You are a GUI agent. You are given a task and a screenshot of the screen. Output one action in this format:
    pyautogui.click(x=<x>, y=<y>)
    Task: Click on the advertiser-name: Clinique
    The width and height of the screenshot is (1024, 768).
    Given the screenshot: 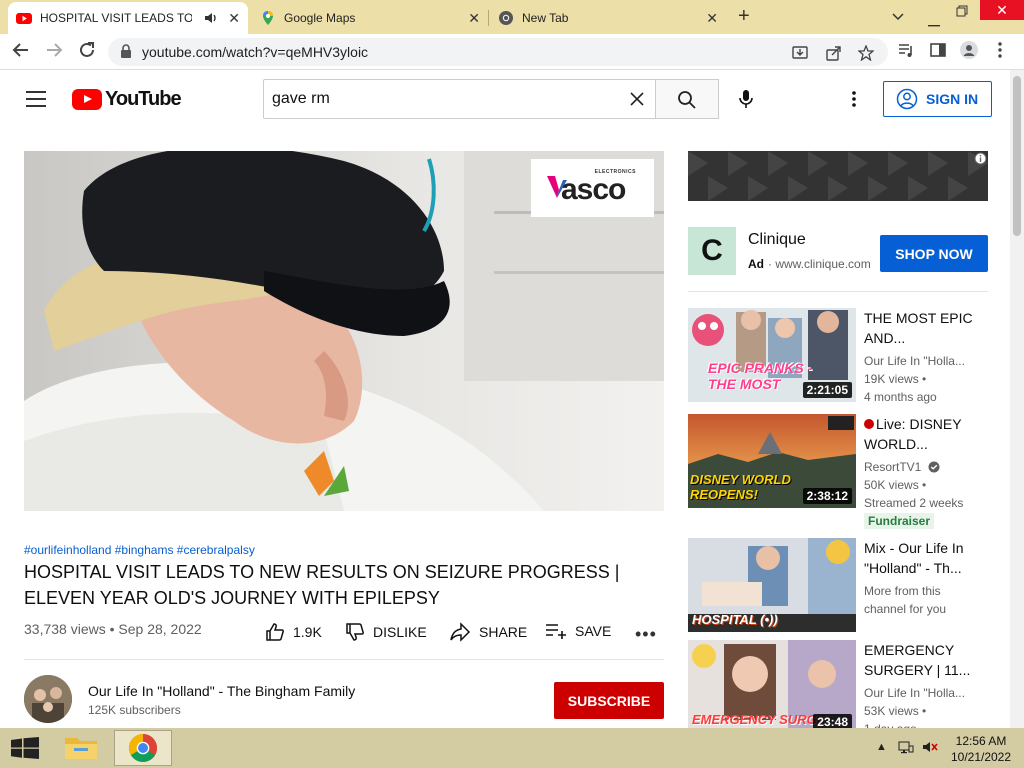 What is the action you would take?
    pyautogui.click(x=777, y=240)
    